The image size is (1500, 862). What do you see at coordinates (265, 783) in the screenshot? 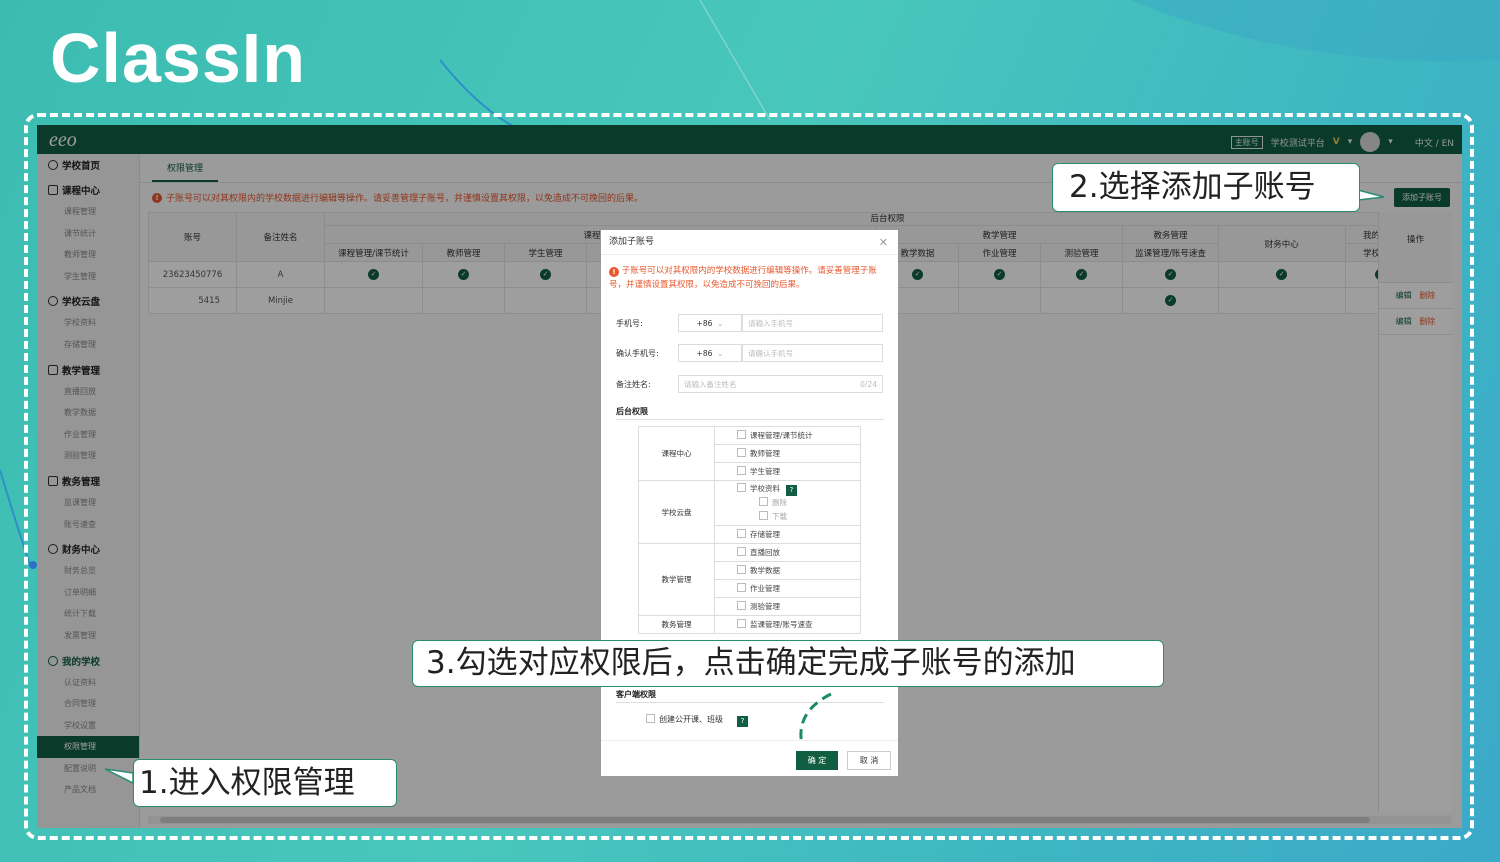
I see `callout-step1: 1.进入权限管理` at bounding box center [265, 783].